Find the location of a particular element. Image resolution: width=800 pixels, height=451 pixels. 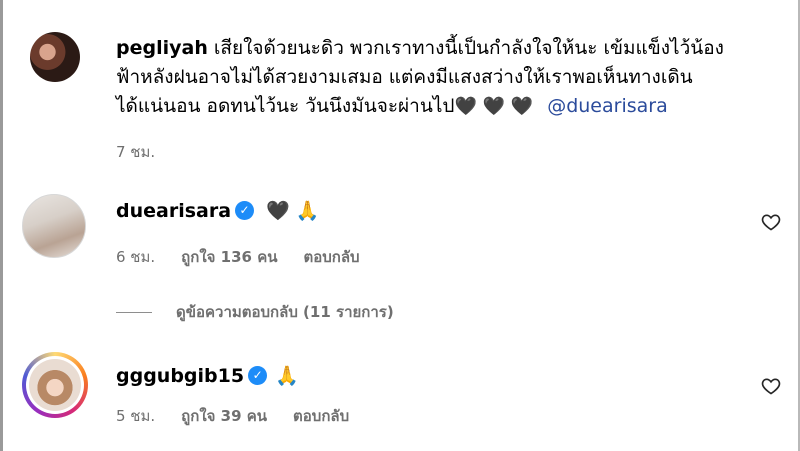

comment-duearisara: duearisara ✓ 🖤 🙏 is located at coordinates (218, 211).